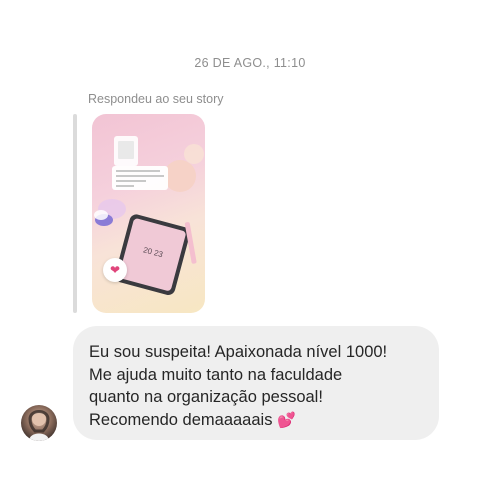 The image size is (500, 500). What do you see at coordinates (286, 419) in the screenshot?
I see `two-hearts-emoji-icon: 💕` at bounding box center [286, 419].